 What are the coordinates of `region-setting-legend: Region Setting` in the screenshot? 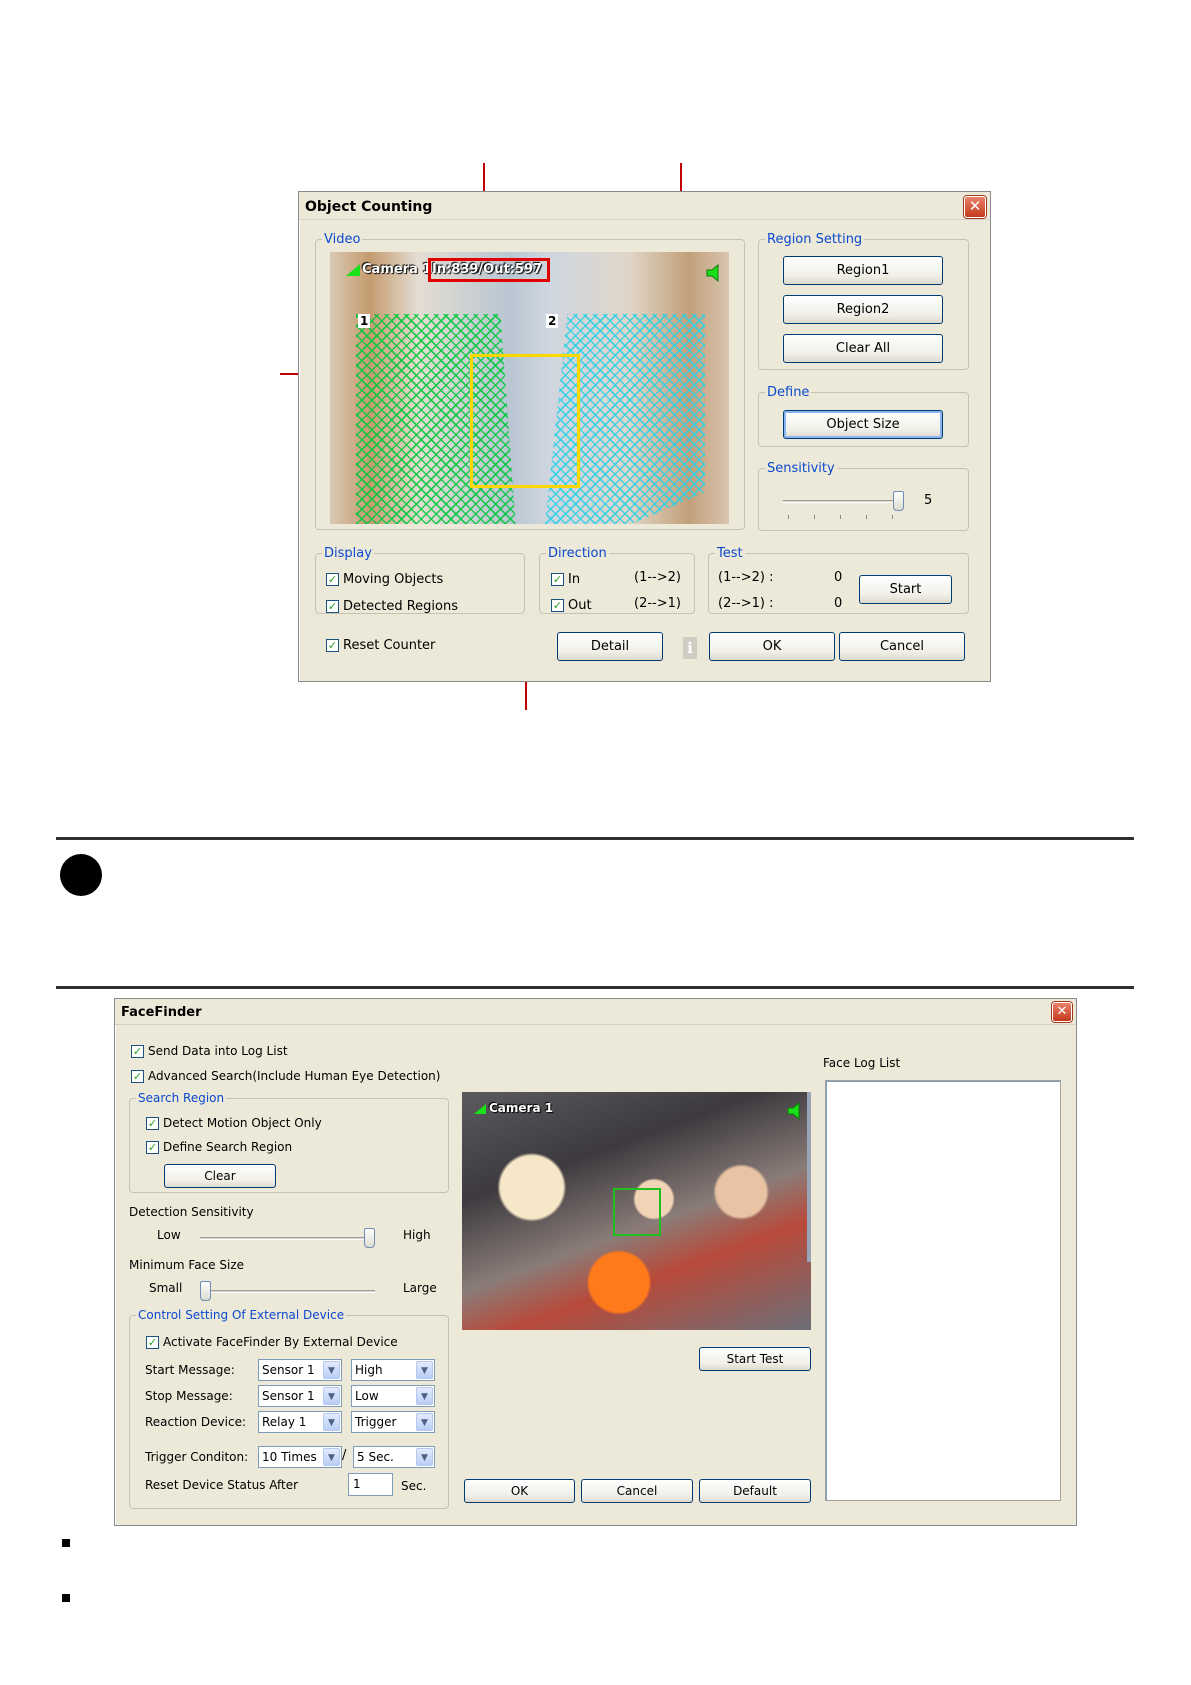 It's located at (815, 239).